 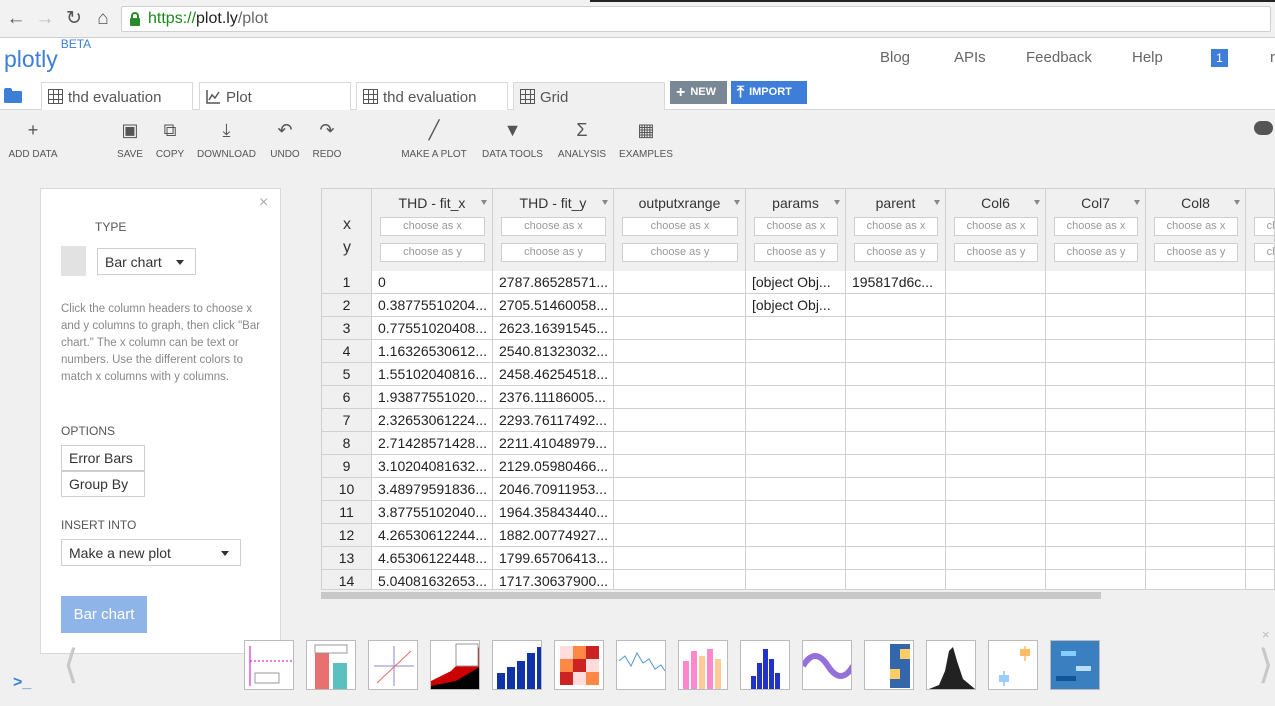 I want to click on annotated-heatmap-thumb, so click(x=889, y=665).